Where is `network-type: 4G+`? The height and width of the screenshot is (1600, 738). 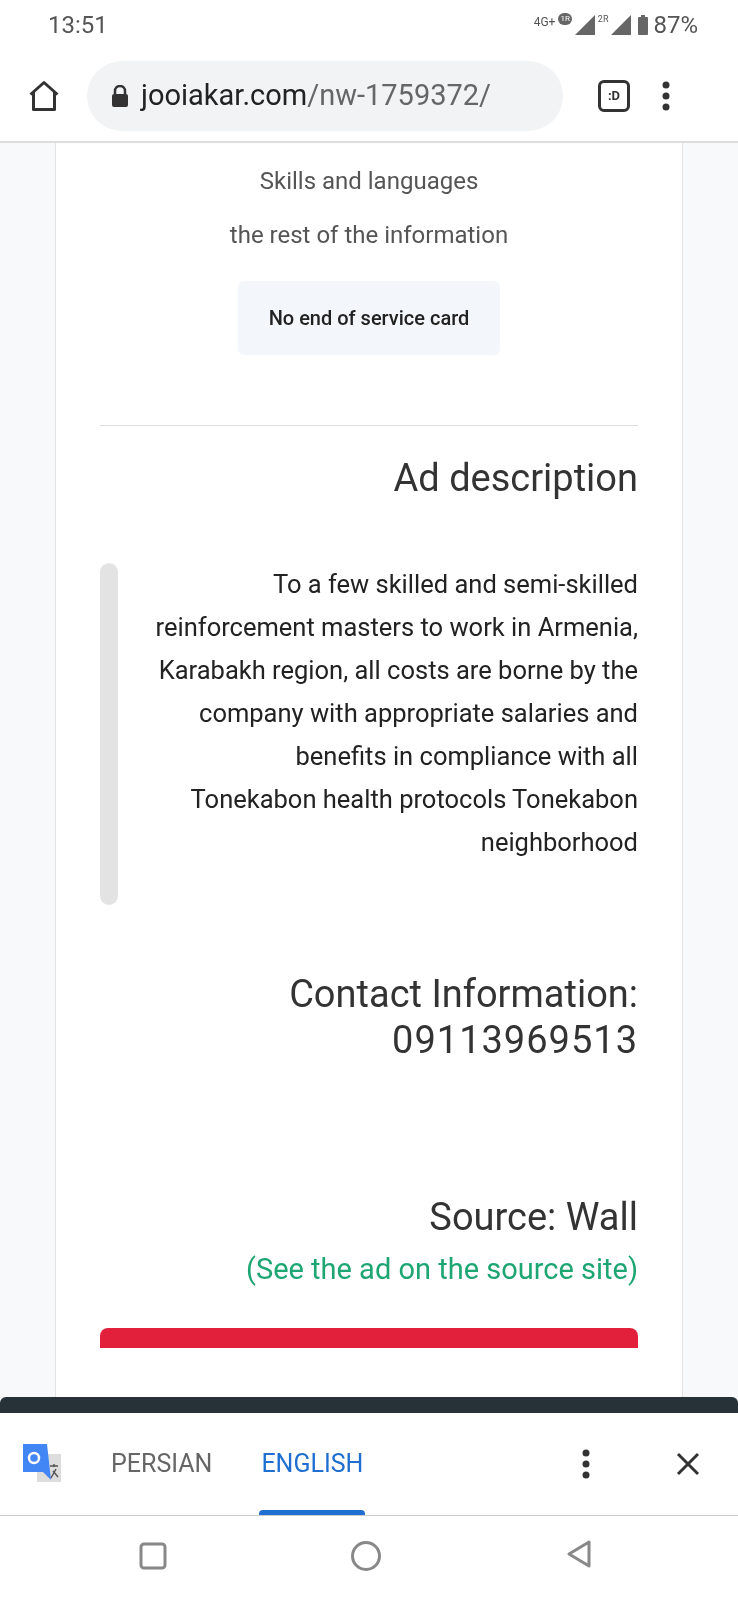
network-type: 4G+ is located at coordinates (544, 22).